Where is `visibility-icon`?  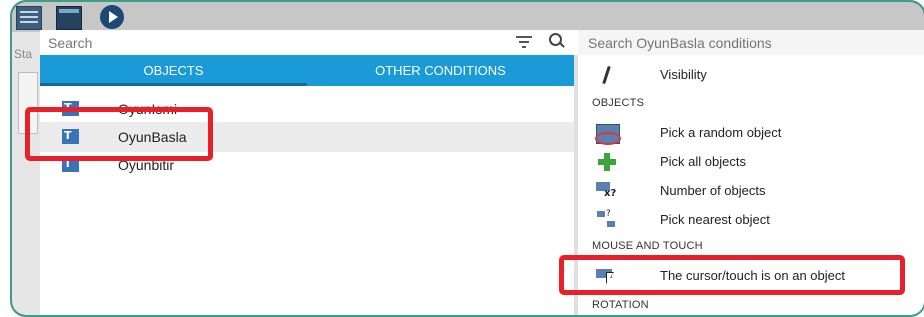 visibility-icon is located at coordinates (607, 75).